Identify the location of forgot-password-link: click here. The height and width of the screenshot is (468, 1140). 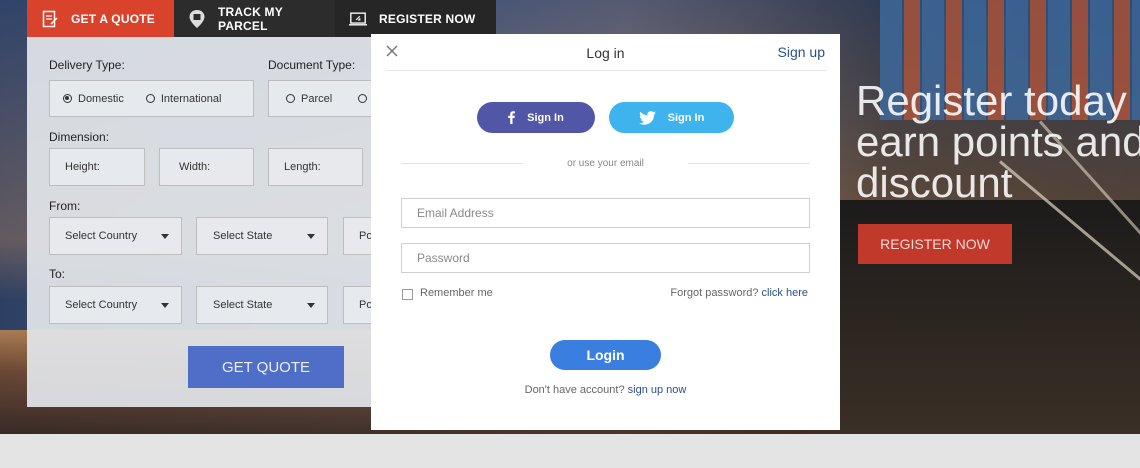
(785, 293).